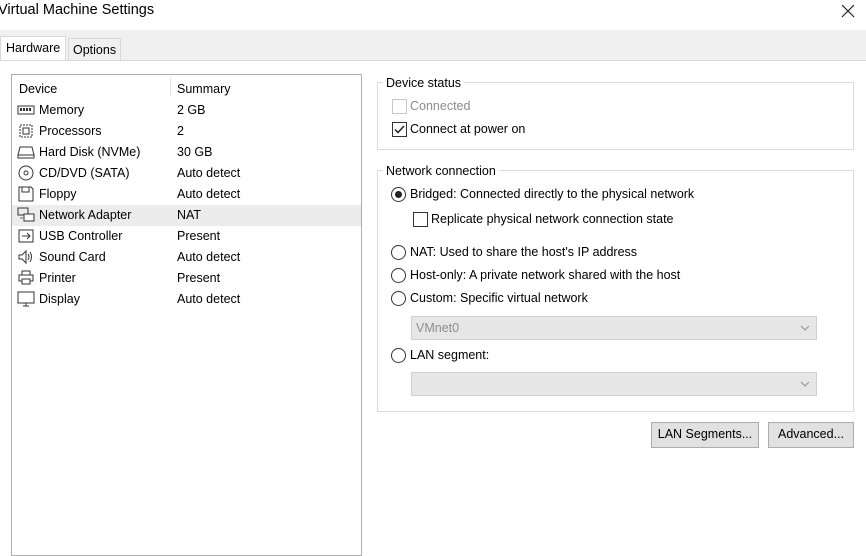  I want to click on device-name: Network Adapter, so click(85, 215).